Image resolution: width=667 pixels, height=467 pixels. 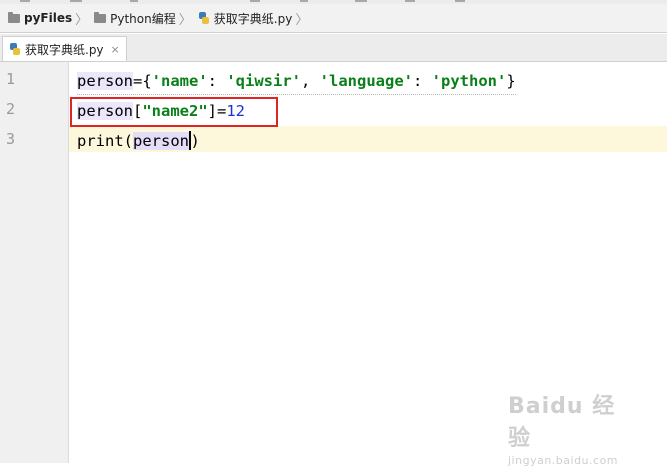 What do you see at coordinates (263, 81) in the screenshot?
I see `token-string: 'qiwsir'` at bounding box center [263, 81].